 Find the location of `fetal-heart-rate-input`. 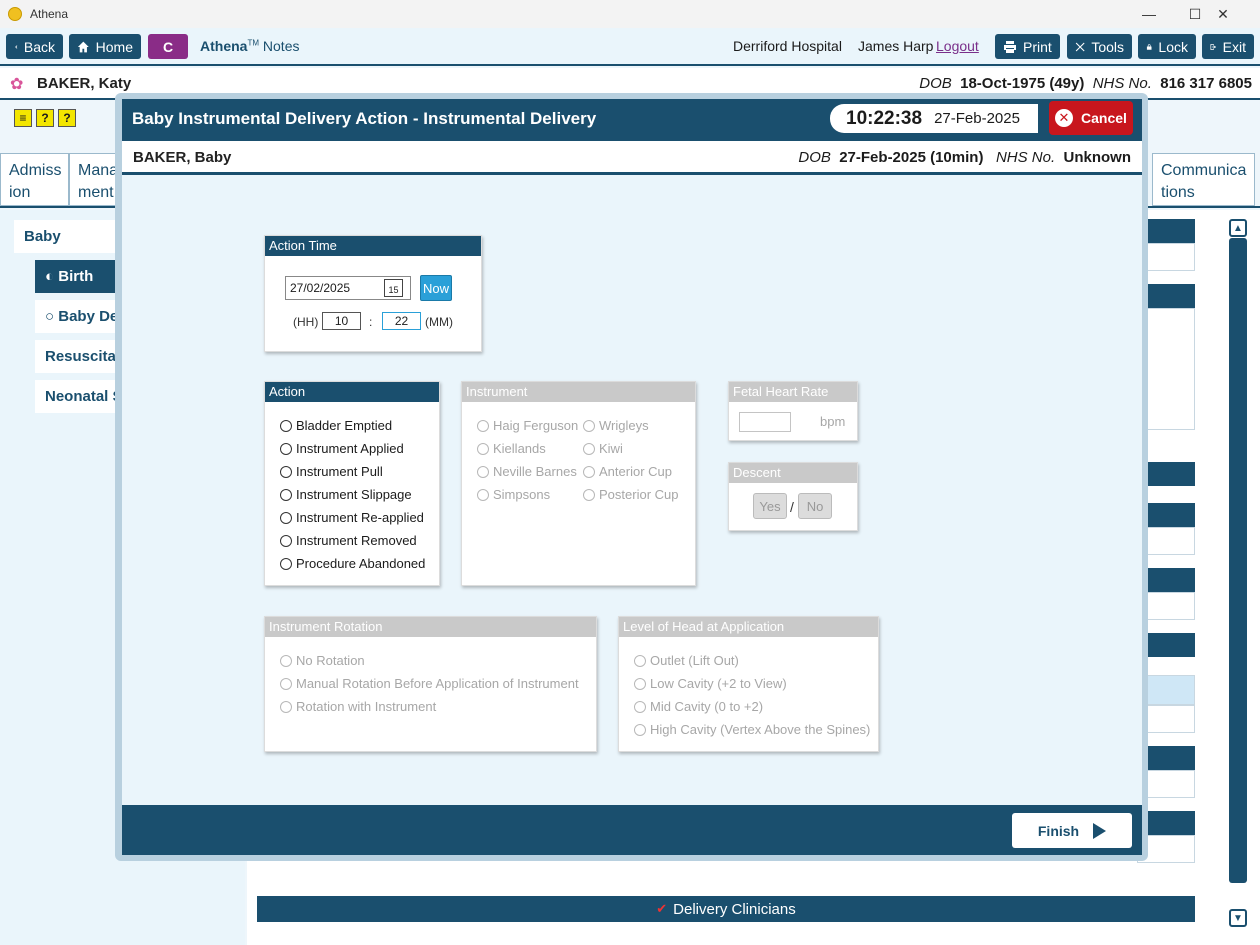

fetal-heart-rate-input is located at coordinates (765, 422).